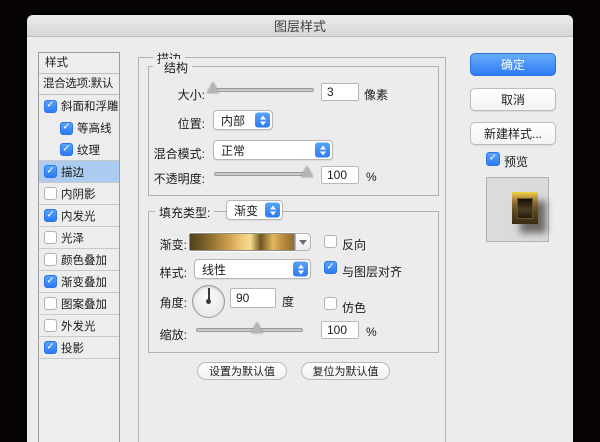  I want to click on dialog-title: 图层样式, so click(299, 26).